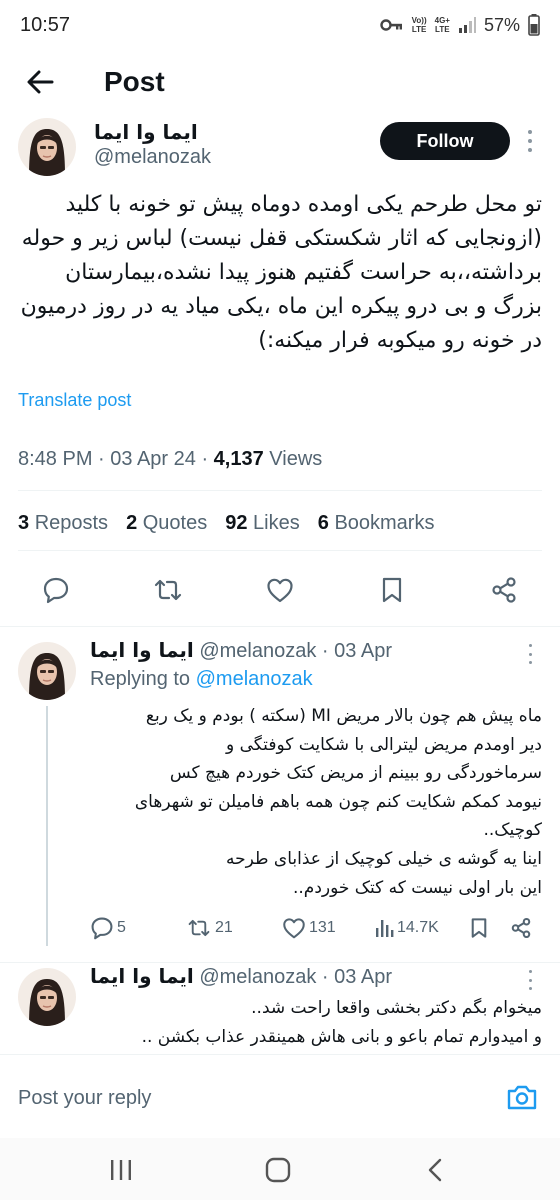 The height and width of the screenshot is (1200, 560). I want to click on views-icon, so click(385, 928).